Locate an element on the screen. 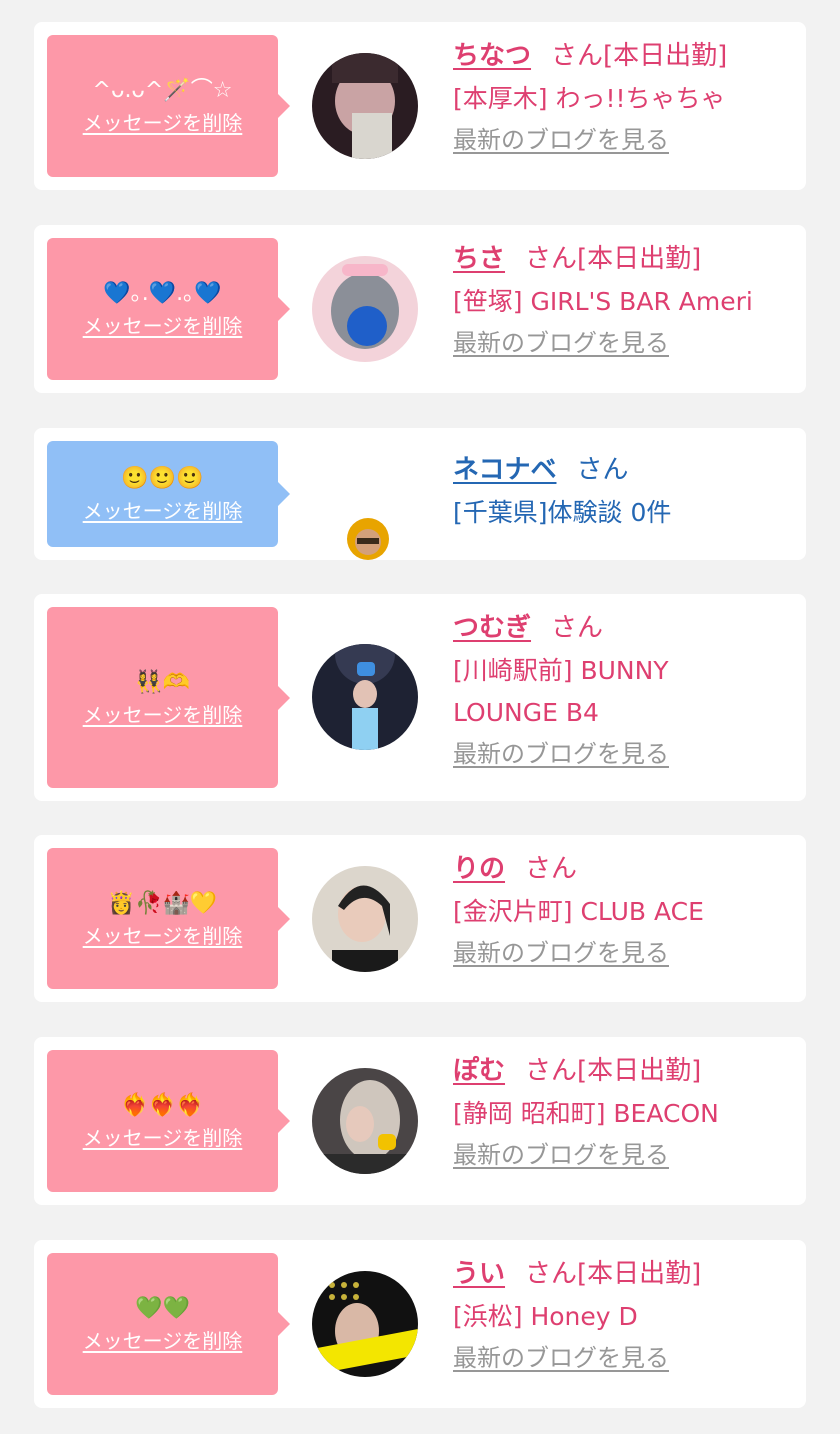  cast-name-link: ちなつ is located at coordinates (492, 56).